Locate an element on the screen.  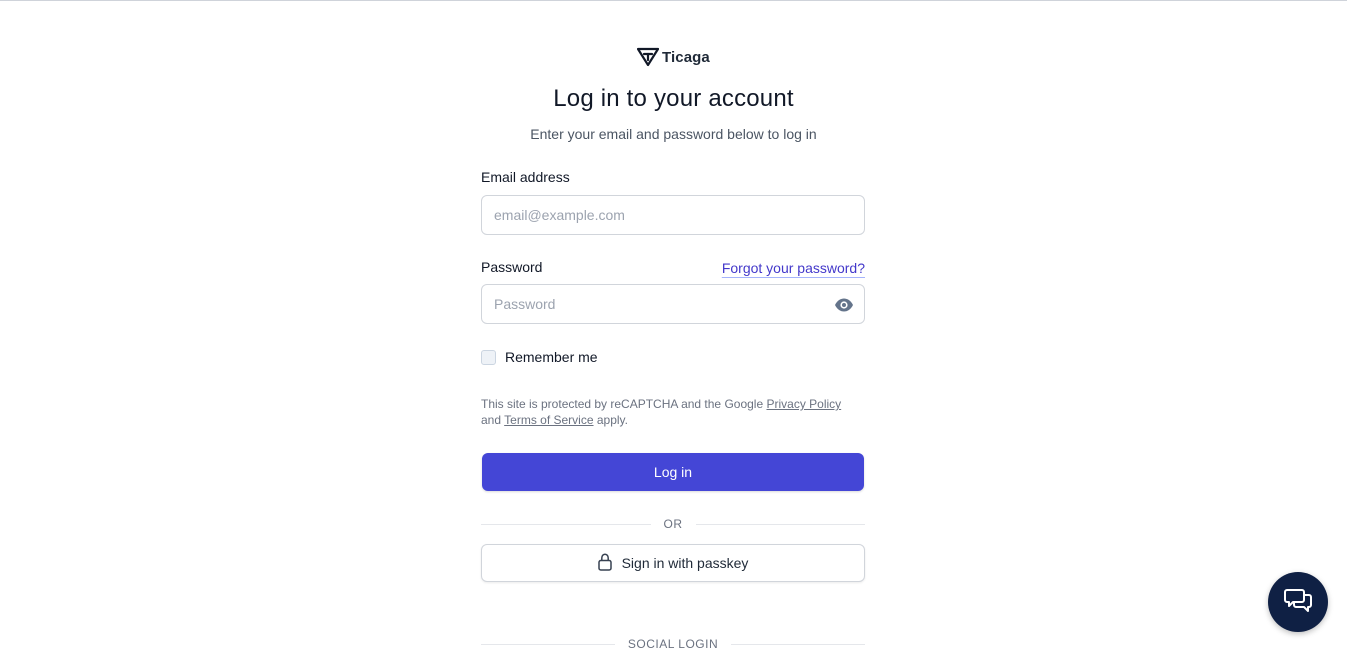
email-label: Email address is located at coordinates (525, 177).